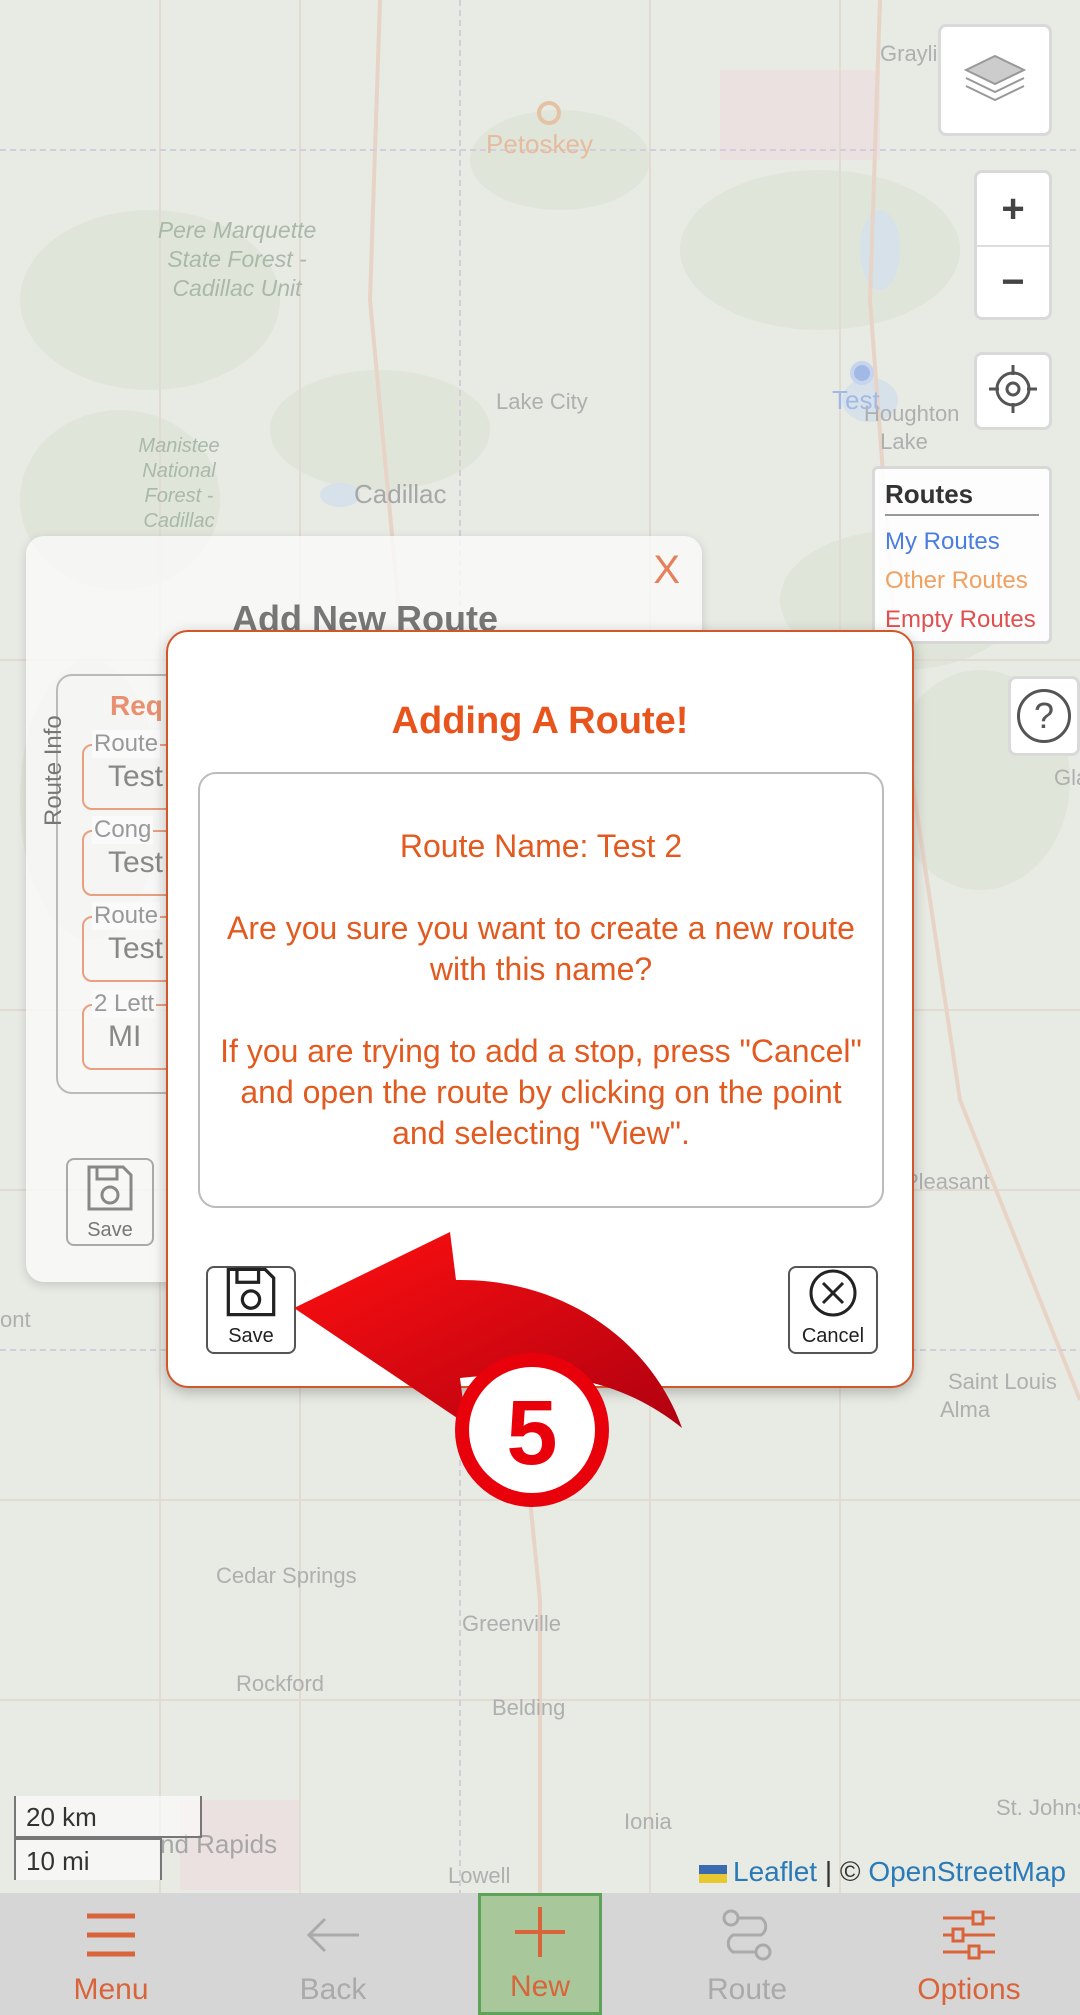  I want to click on scale-km: 20 km, so click(108, 1817).